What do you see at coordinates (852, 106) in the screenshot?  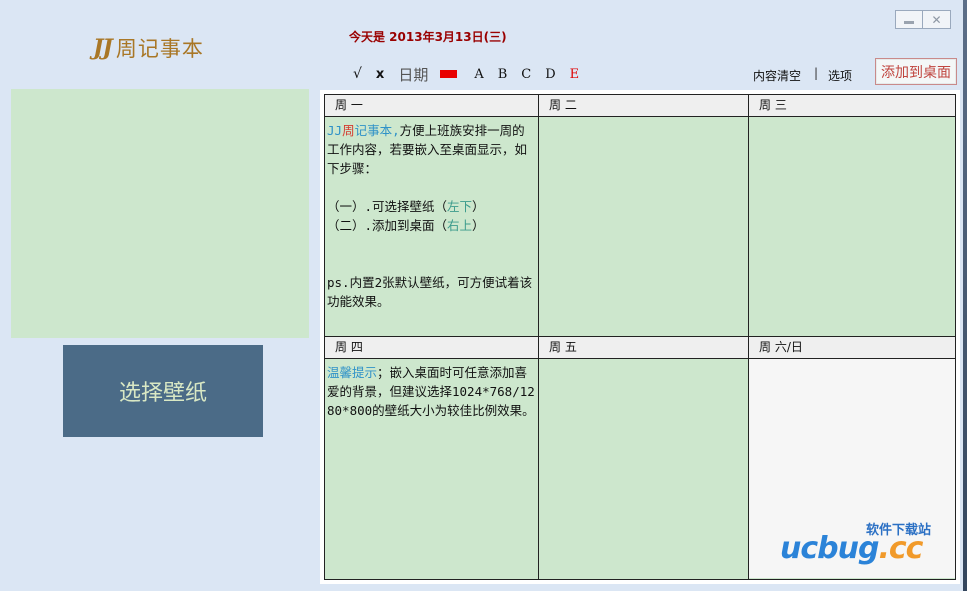 I see `day-header-wednesday: 周 三` at bounding box center [852, 106].